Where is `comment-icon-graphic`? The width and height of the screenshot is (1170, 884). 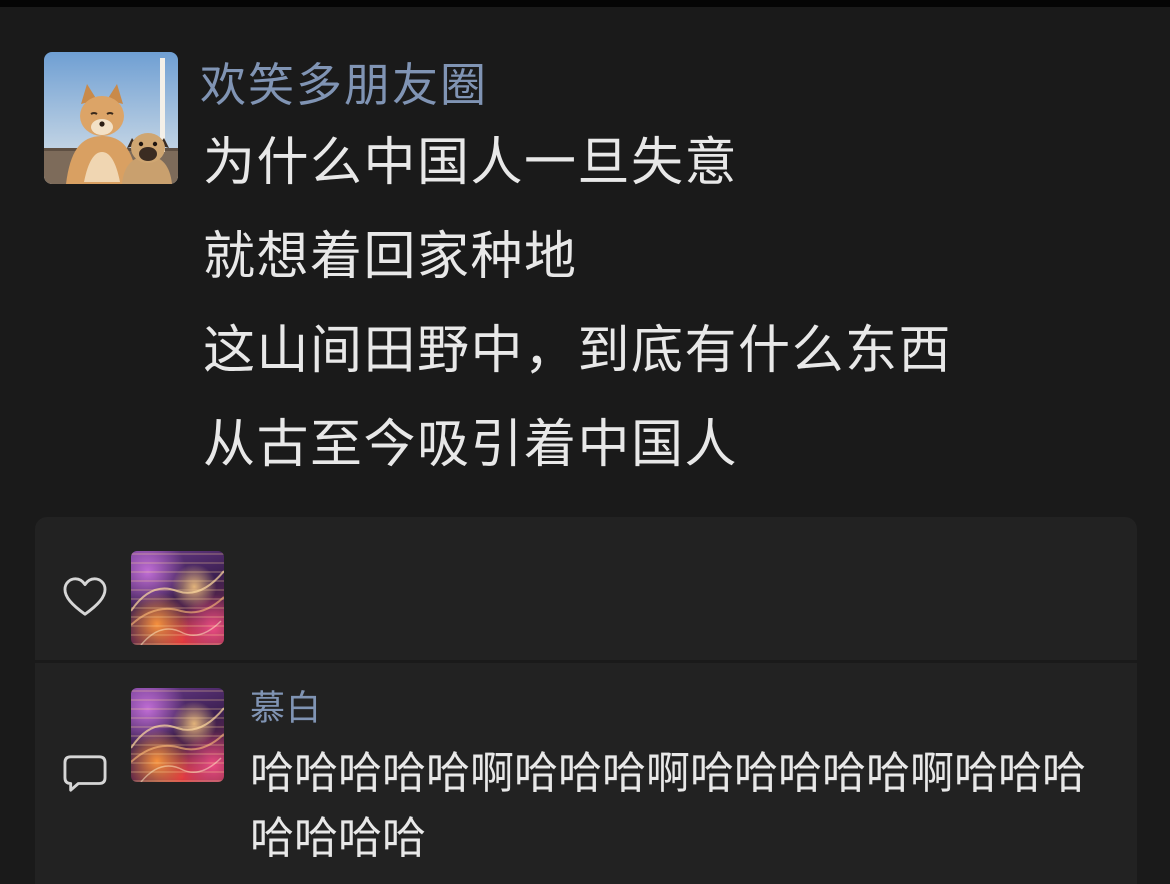
comment-icon-graphic is located at coordinates (85, 773).